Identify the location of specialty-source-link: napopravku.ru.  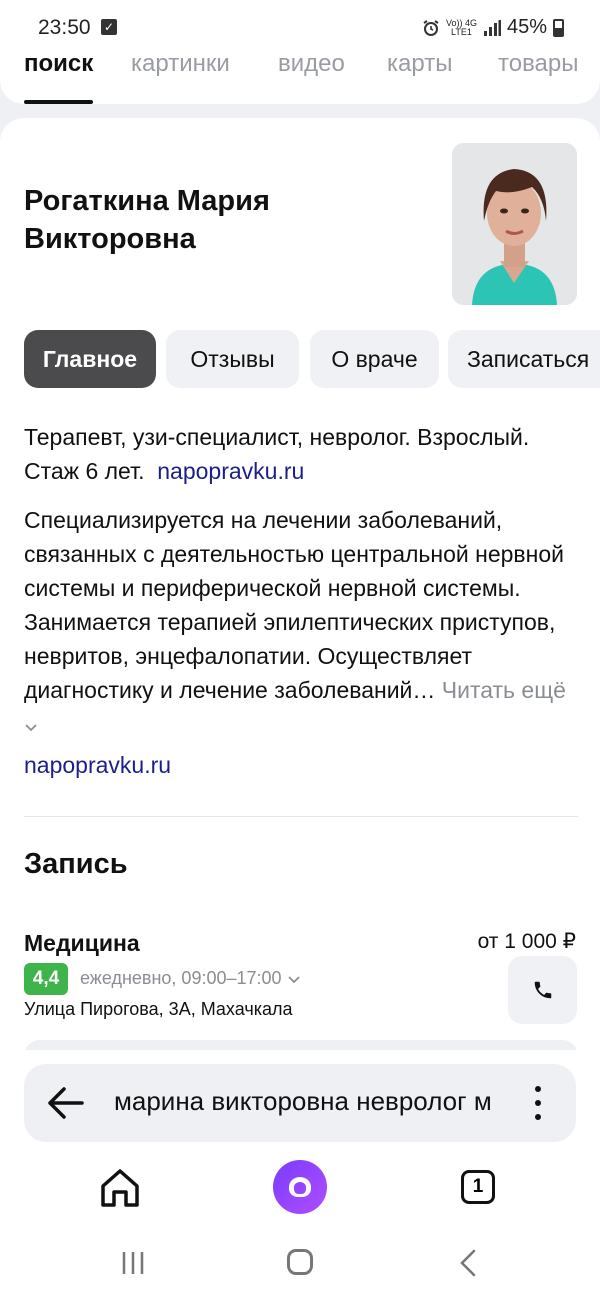
(230, 471).